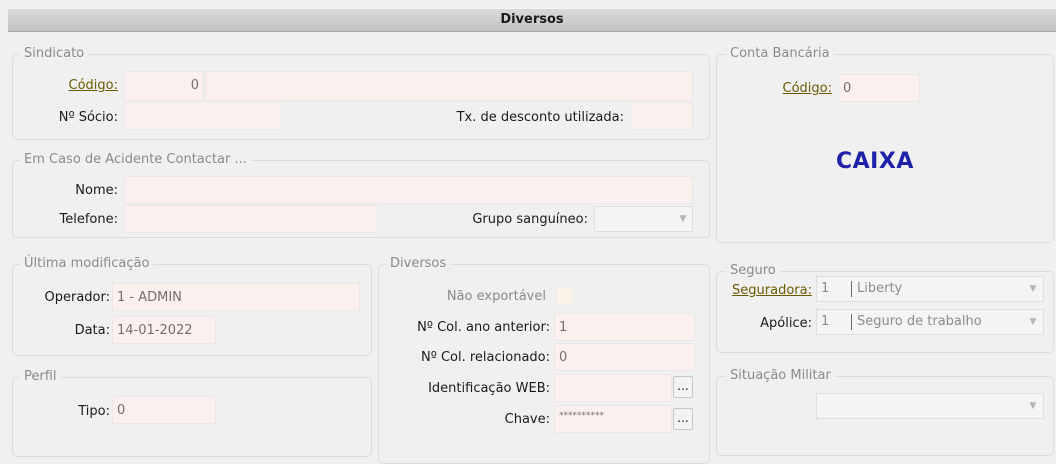 The height and width of the screenshot is (464, 1056). I want to click on nome-input, so click(408, 190).